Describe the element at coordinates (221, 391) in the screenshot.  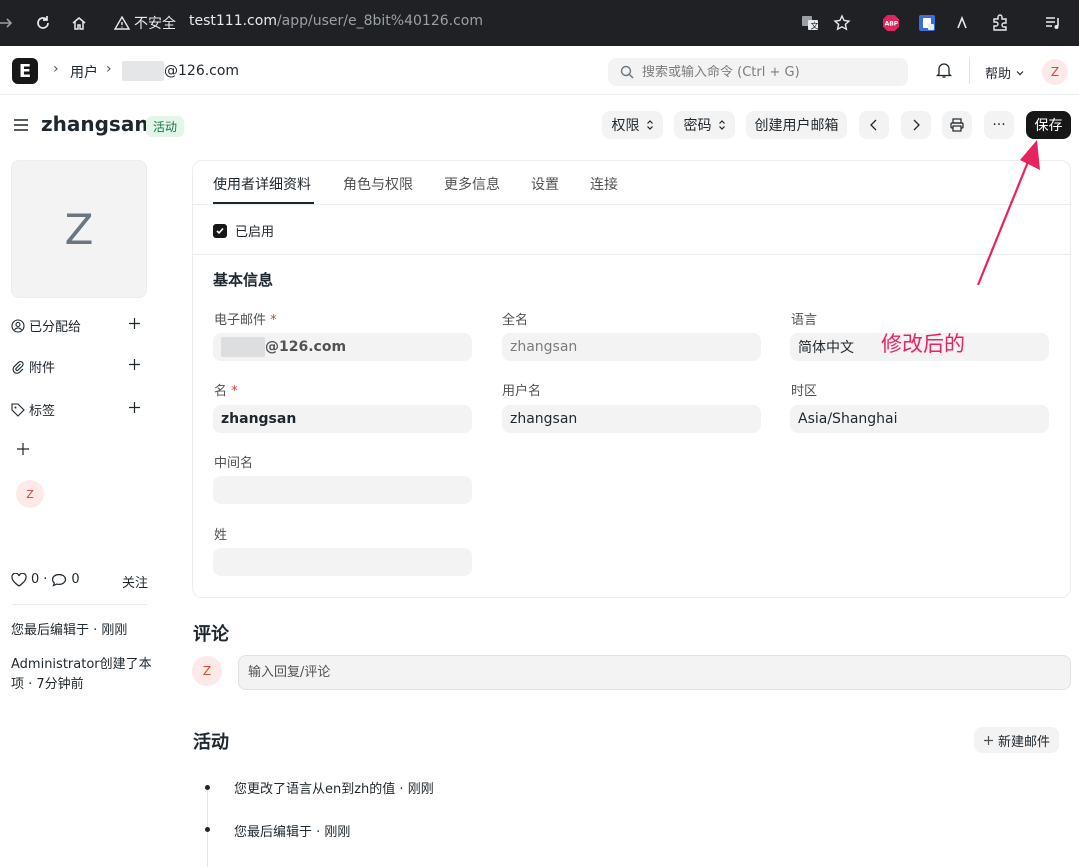
I see `firstname-label-text: 名` at that location.